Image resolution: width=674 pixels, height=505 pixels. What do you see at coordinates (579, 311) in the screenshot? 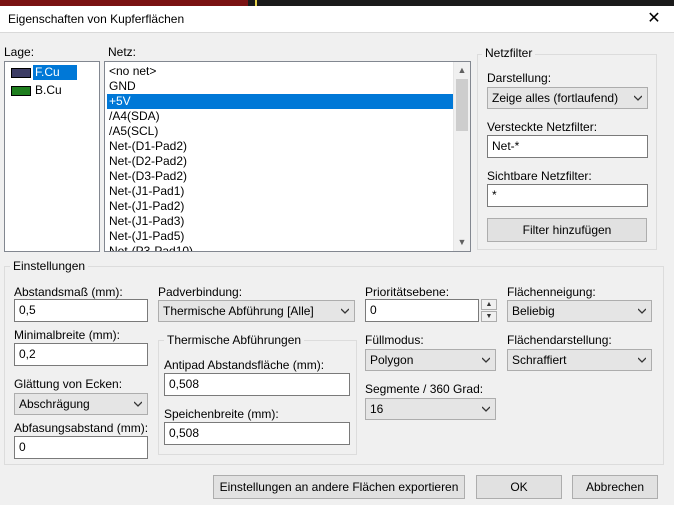
I see `slope-select: Beliebig` at bounding box center [579, 311].